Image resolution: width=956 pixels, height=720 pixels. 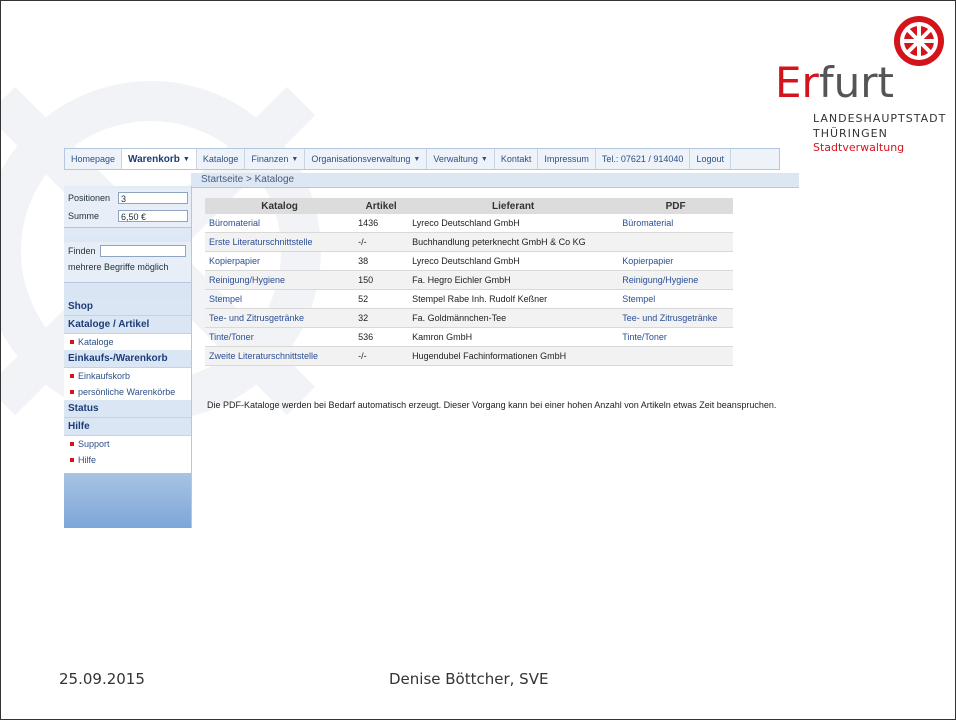 I want to click on menu-item-persoenliche-warenkoerbe: persönliche Warenkörbe, so click(x=127, y=392).